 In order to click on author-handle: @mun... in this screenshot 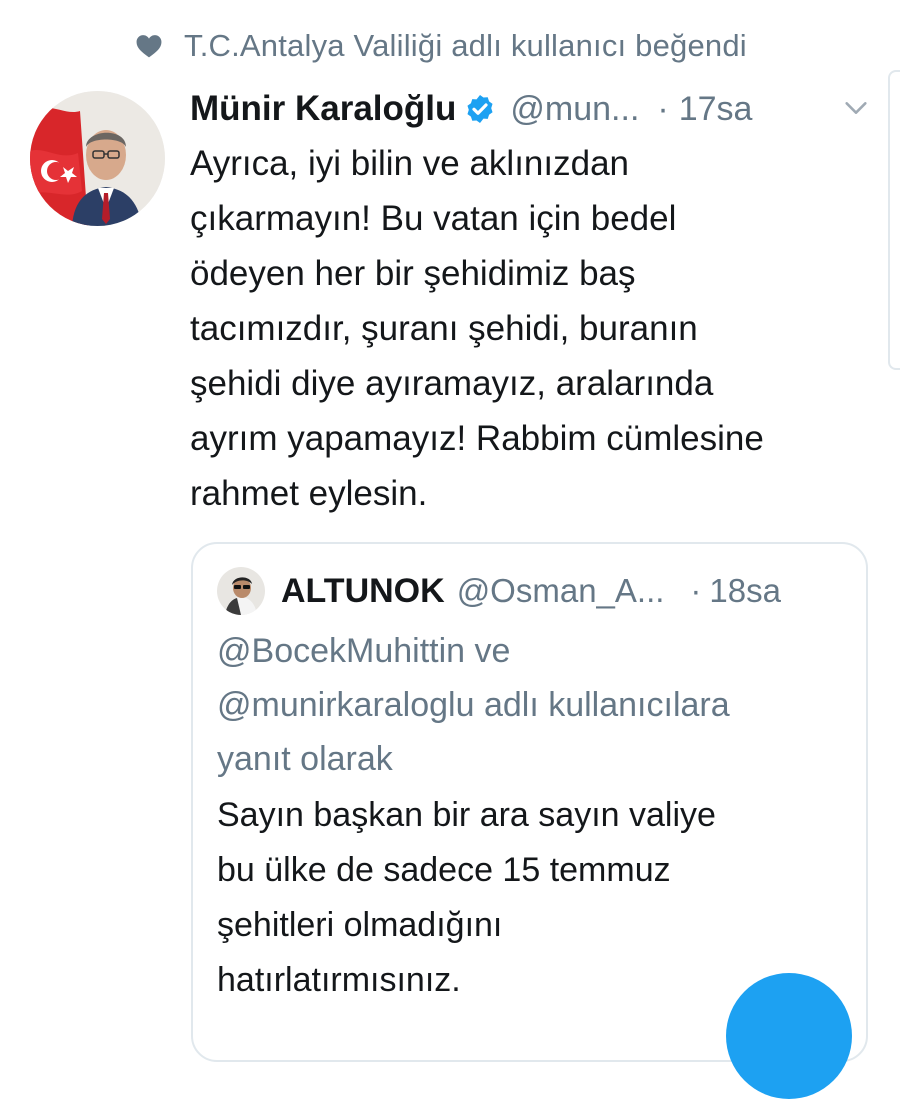, I will do `click(574, 109)`.